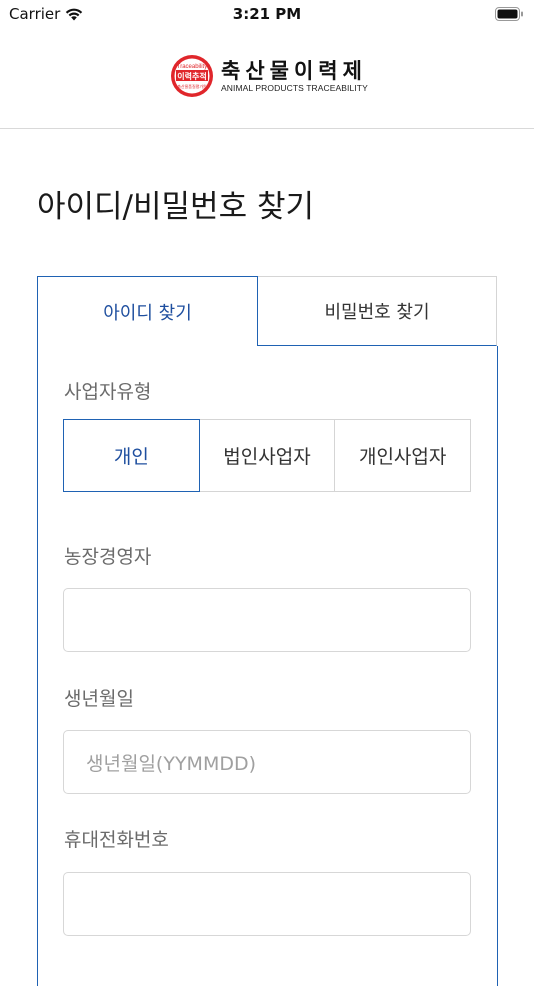  Describe the element at coordinates (267, 762) in the screenshot. I see `birth-date-input: 생년월일(YYMMDD)` at that location.